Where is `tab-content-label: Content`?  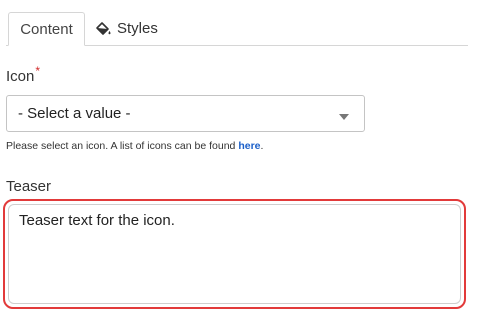
tab-content-label: Content is located at coordinates (46, 29).